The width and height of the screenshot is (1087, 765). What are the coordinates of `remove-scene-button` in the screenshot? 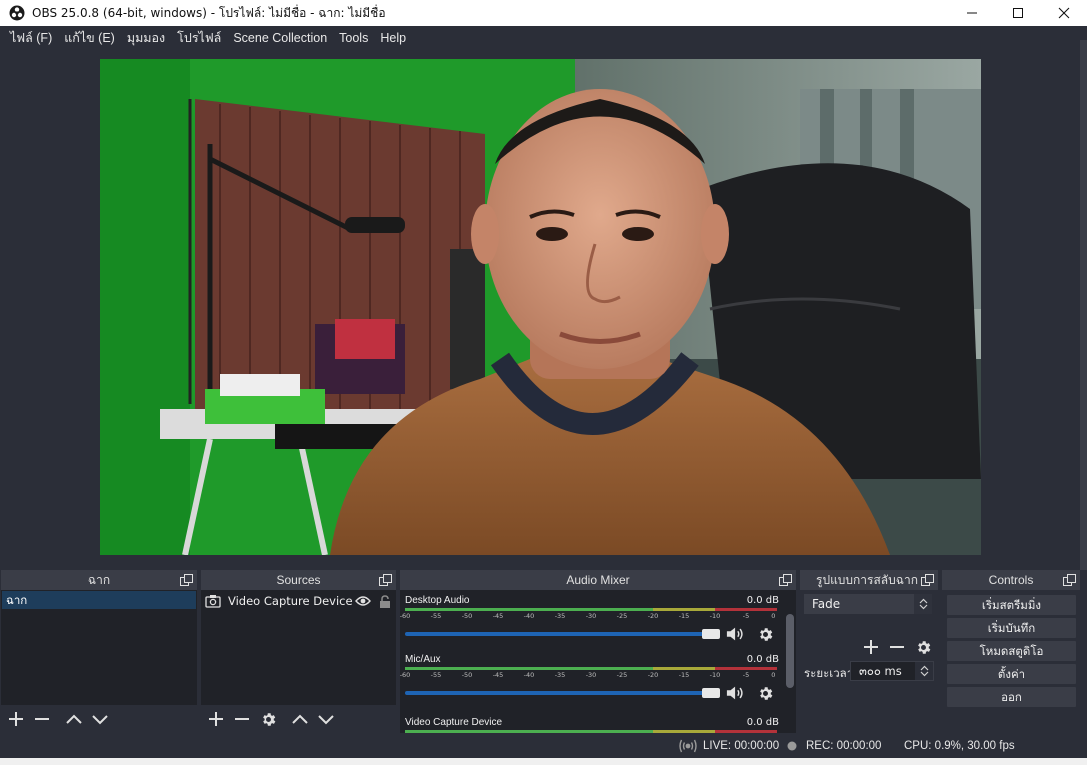 It's located at (42, 719).